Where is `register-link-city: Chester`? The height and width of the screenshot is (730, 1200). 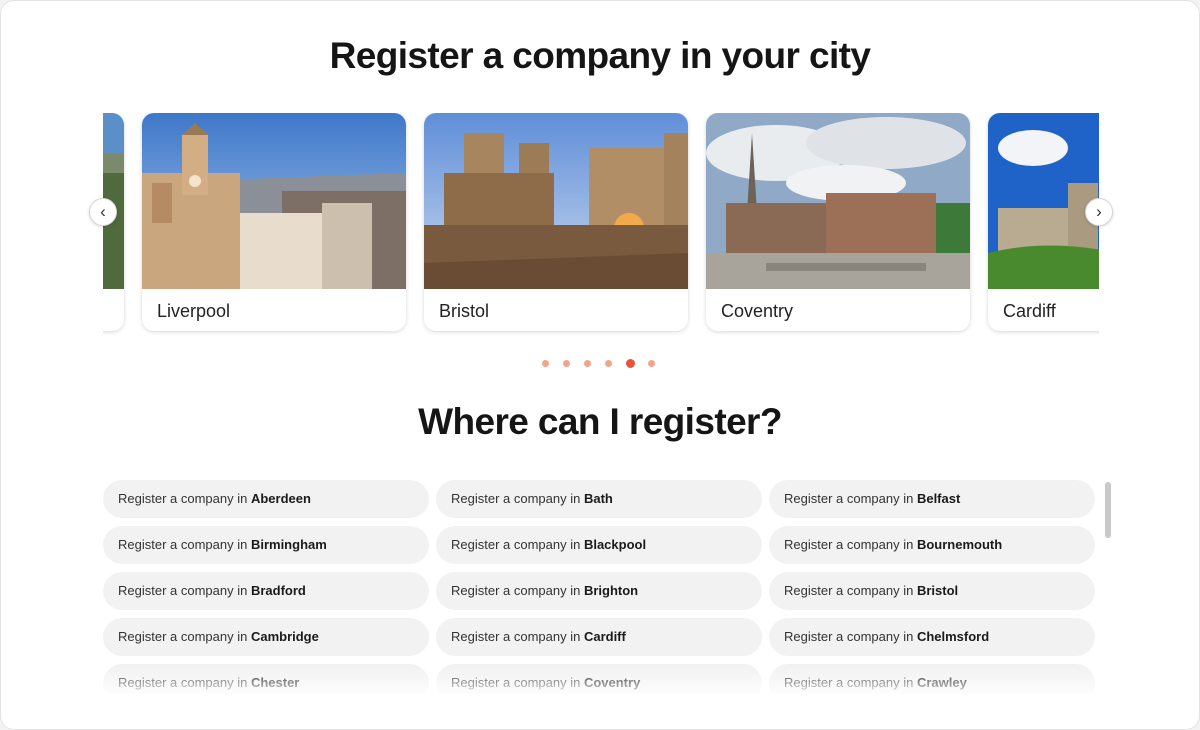 register-link-city: Chester is located at coordinates (275, 682).